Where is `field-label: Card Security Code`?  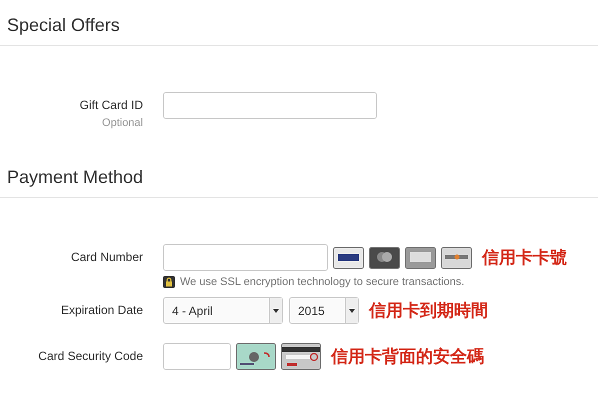
field-label: Card Security Code is located at coordinates (90, 356).